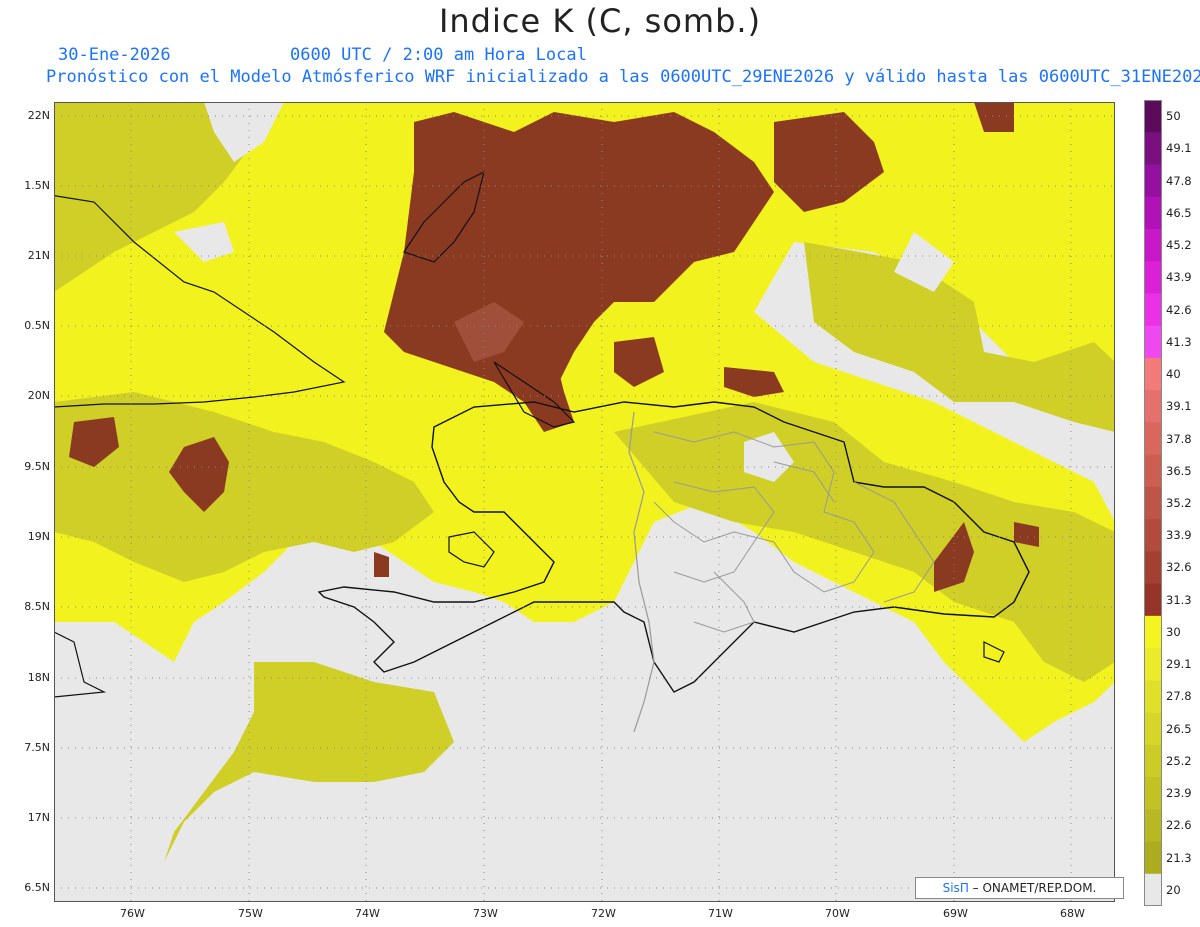 The height and width of the screenshot is (927, 1200). Describe the element at coordinates (1179, 341) in the screenshot. I see `colorbar-label: 41.3` at that location.